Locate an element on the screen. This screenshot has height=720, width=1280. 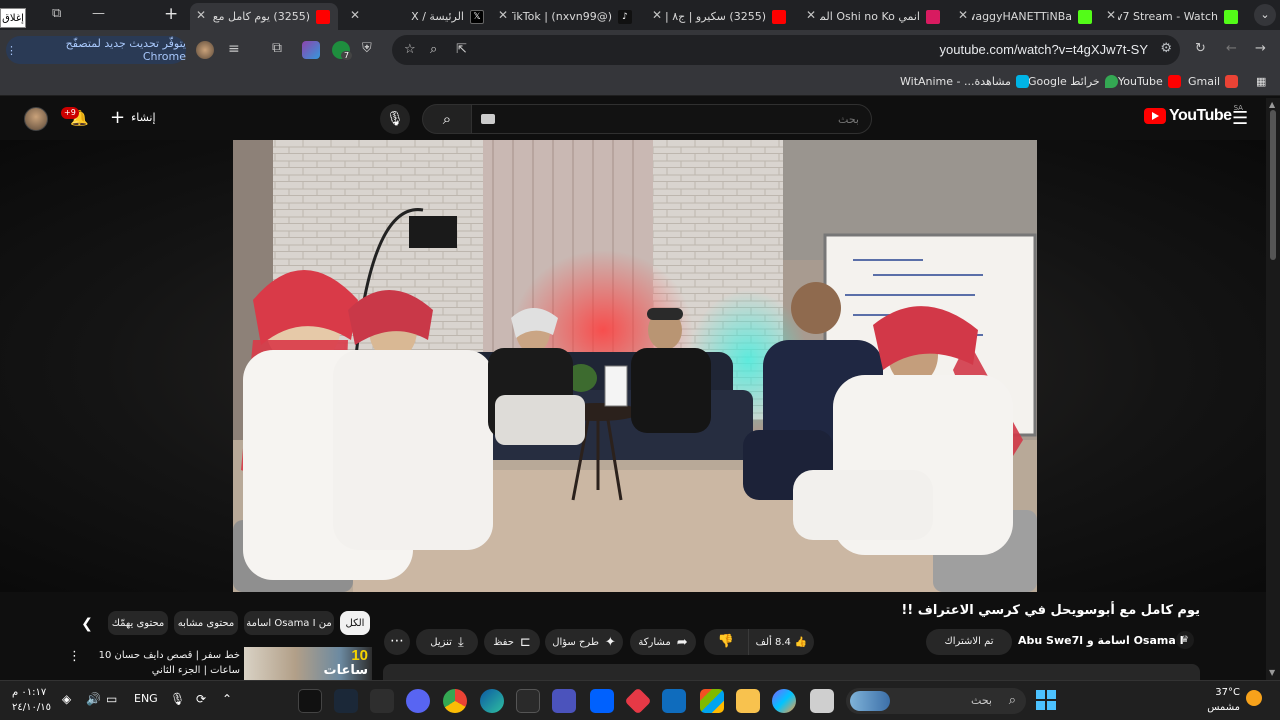
tab-kick-swaggy: SwaggyHANETTiNBa ✕ is located at coordinates (1026, 16).